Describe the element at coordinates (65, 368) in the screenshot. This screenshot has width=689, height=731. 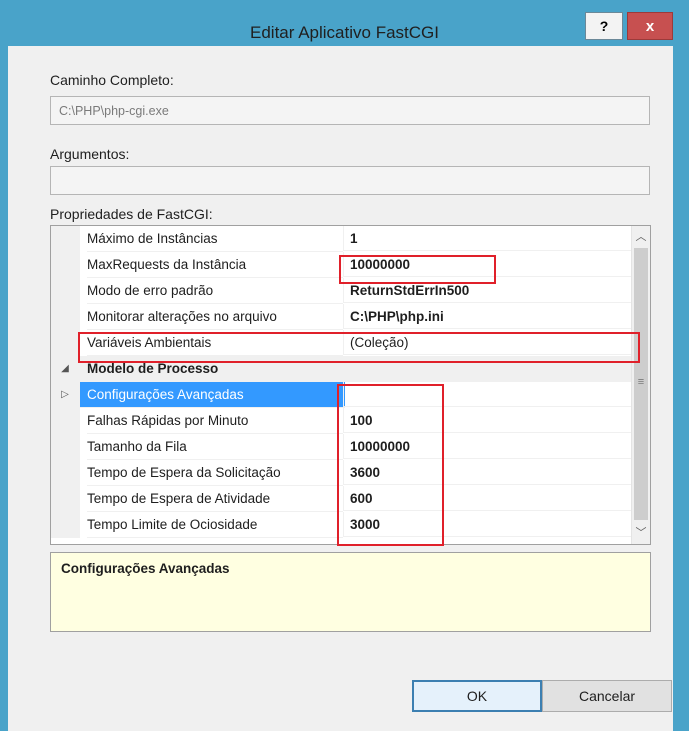
I see `collapse-arrow-icon: ◢` at that location.